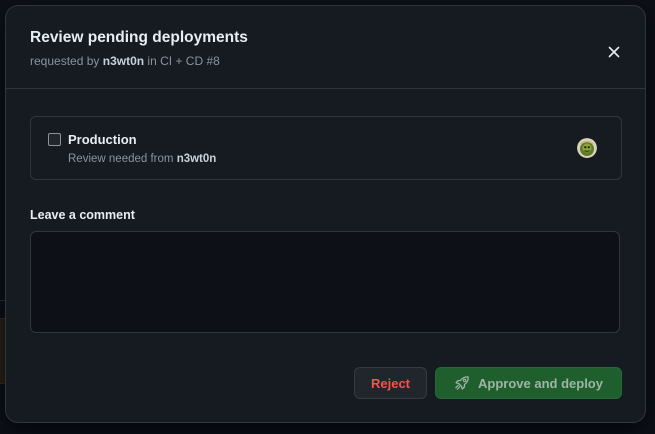 The image size is (655, 434). I want to click on environment-row-production: Production Review needed from n3wt0n, so click(326, 148).